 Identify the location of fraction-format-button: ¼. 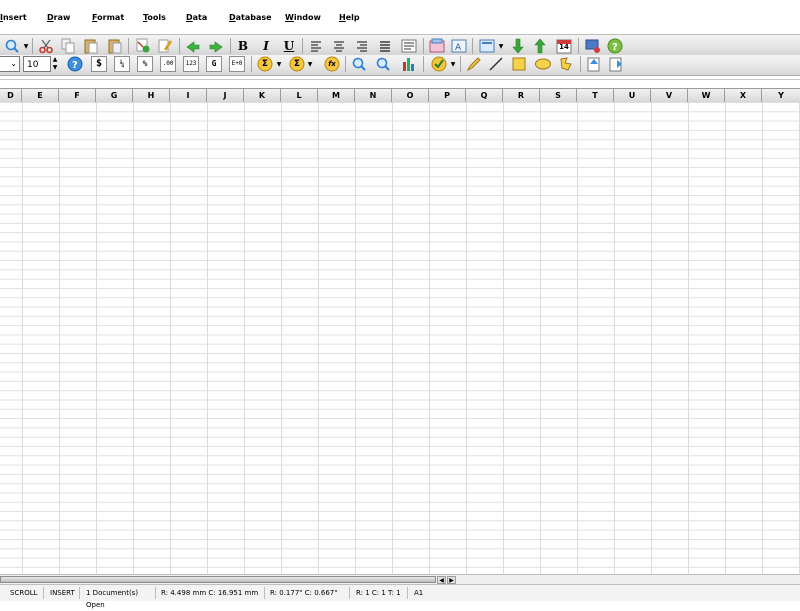
(122, 64).